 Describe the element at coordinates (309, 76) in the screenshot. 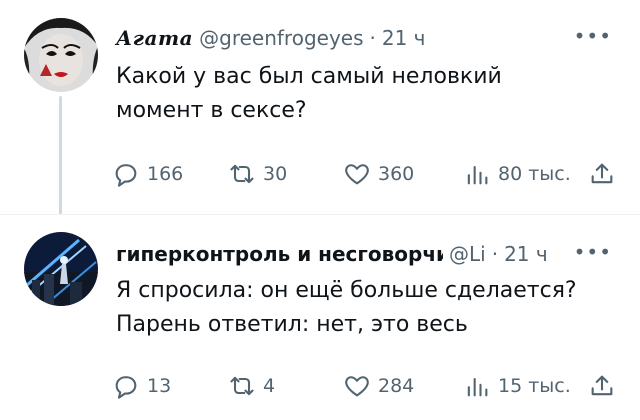

I see `tweet-text-line: Какой у вас был самый неловкий` at that location.